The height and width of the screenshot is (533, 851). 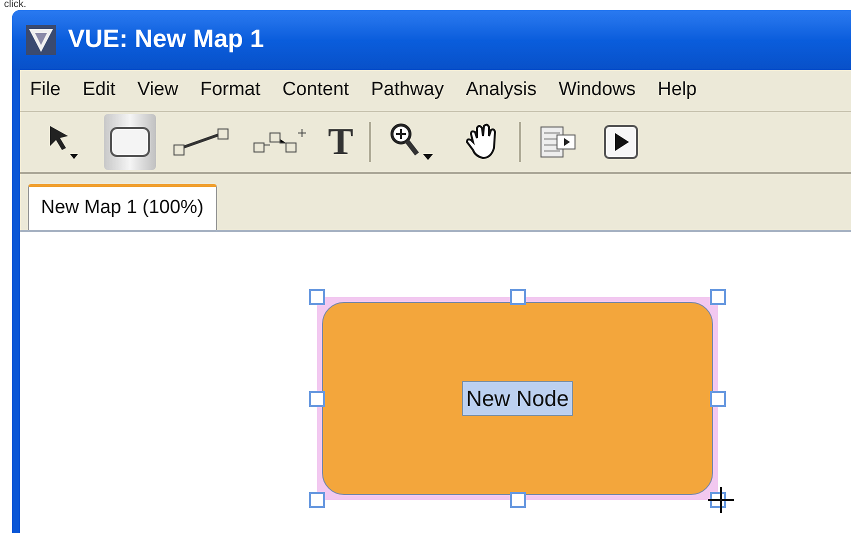 What do you see at coordinates (45, 90) in the screenshot?
I see `menu-item: File` at bounding box center [45, 90].